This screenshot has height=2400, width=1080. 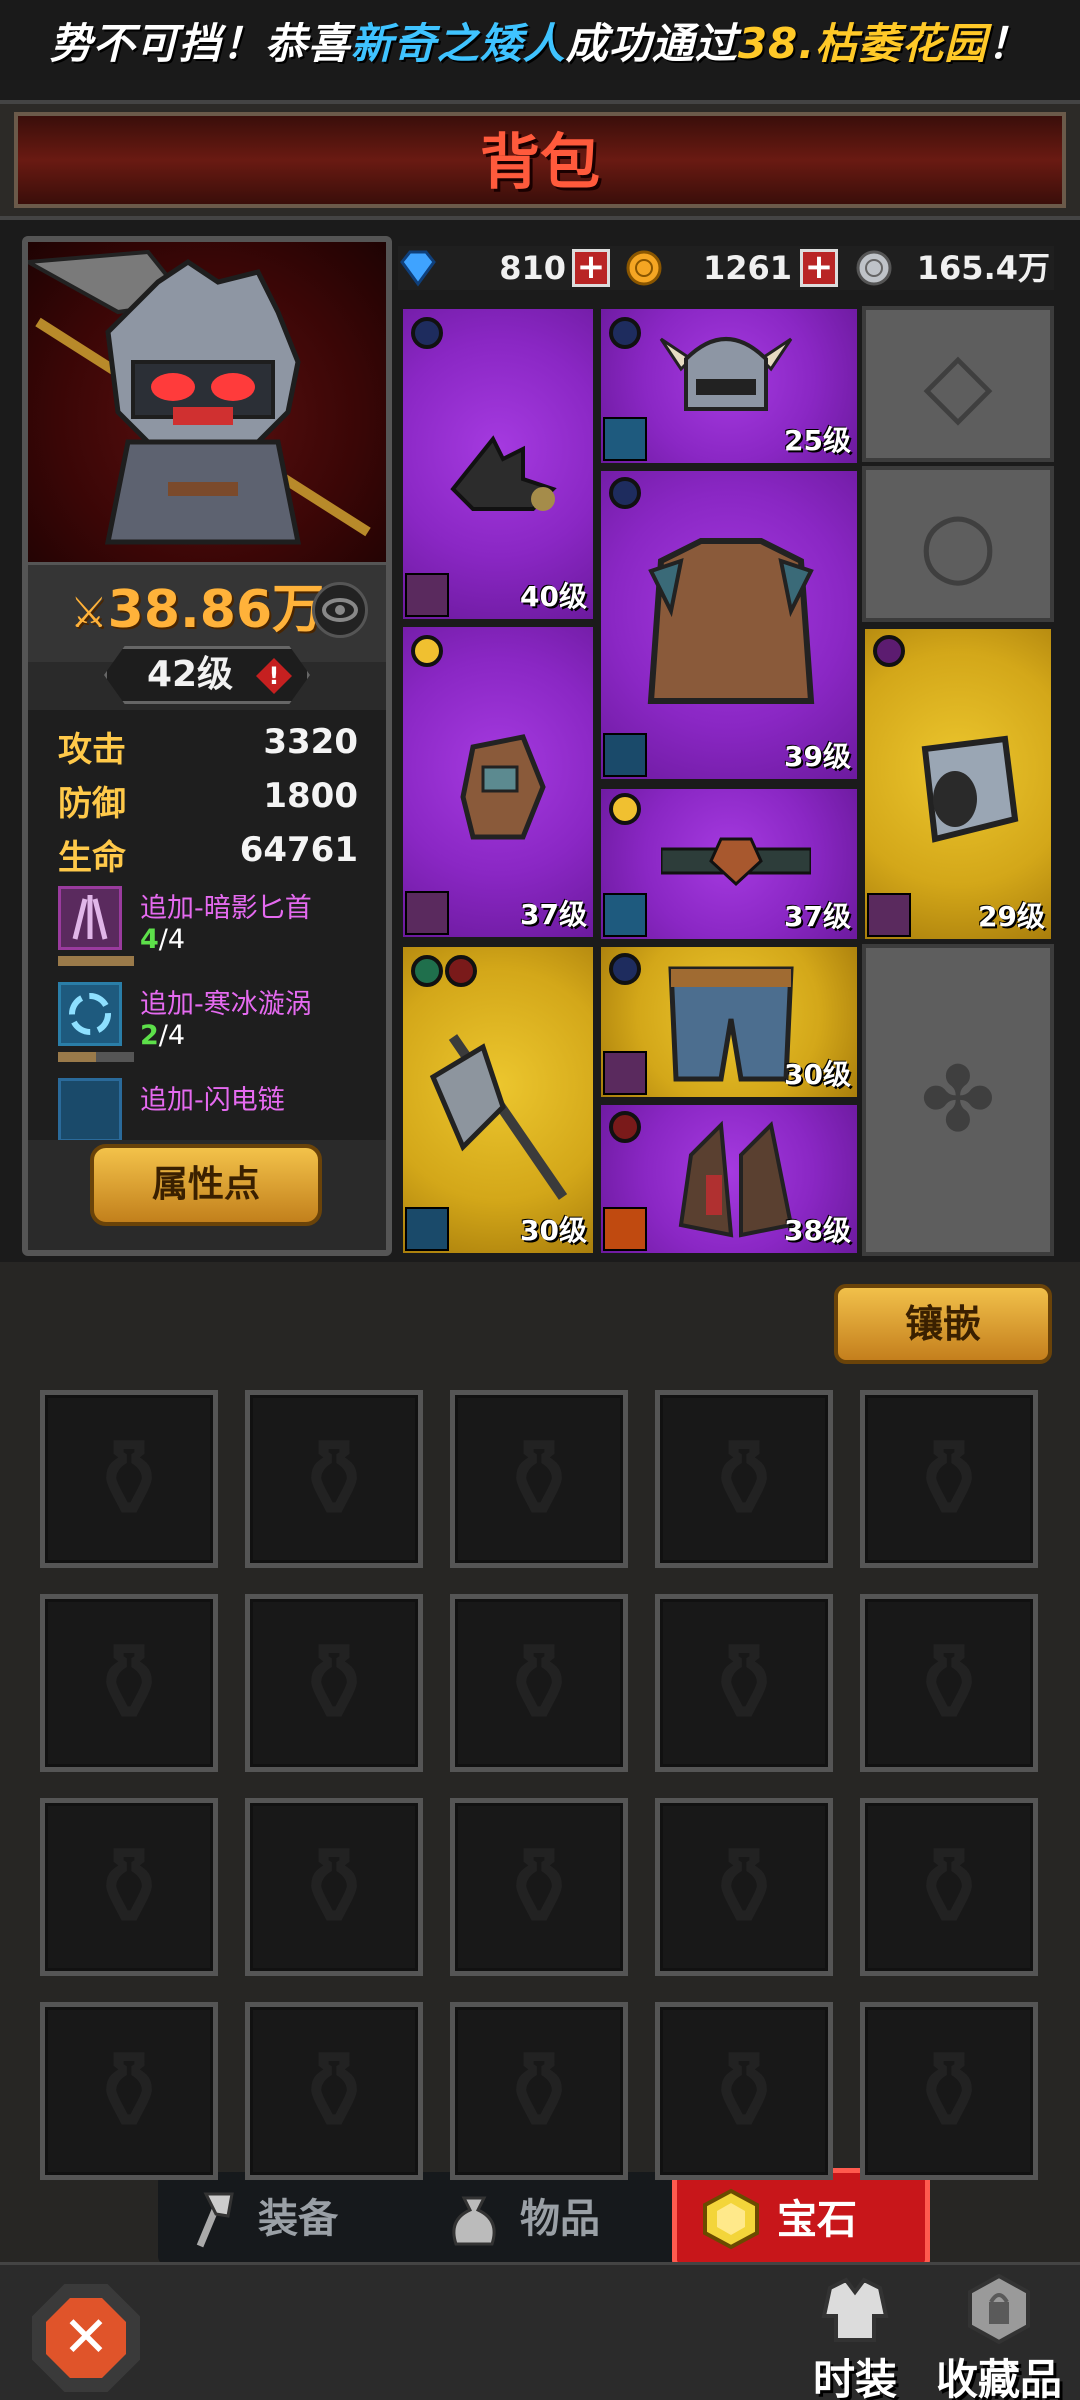 I want to click on banner-player: 新奇之矮人, so click(x=458, y=43).